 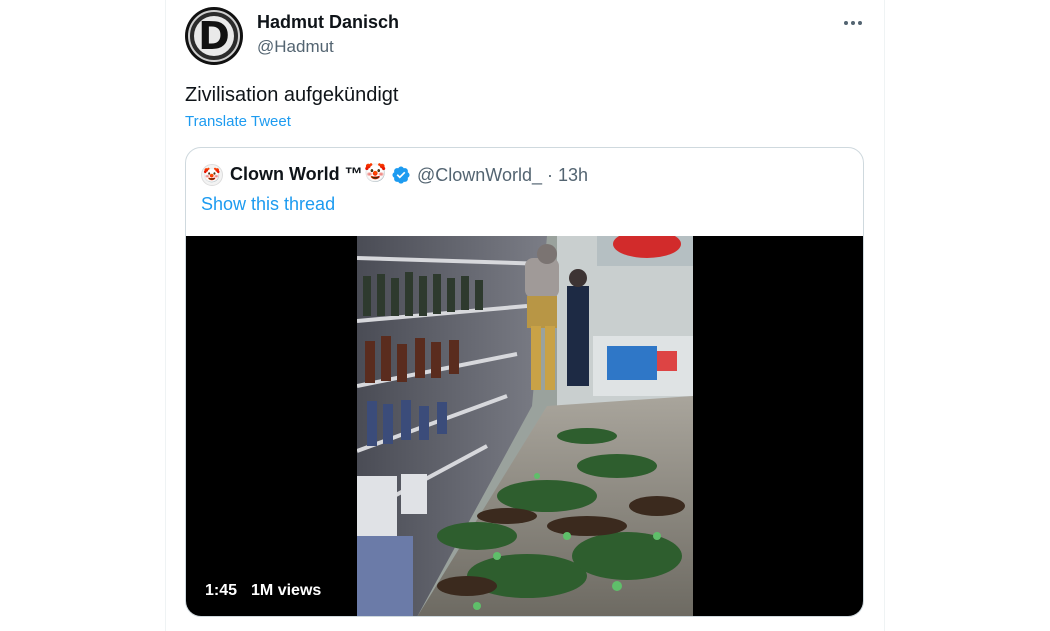 I want to click on video-views: 1M views, so click(x=286, y=590).